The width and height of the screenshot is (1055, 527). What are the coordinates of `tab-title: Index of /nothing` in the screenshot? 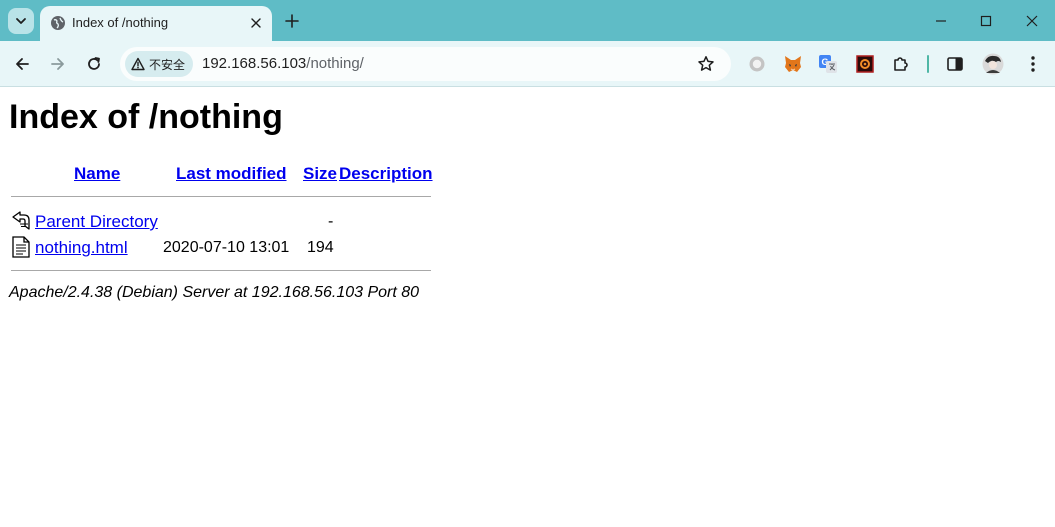 It's located at (120, 22).